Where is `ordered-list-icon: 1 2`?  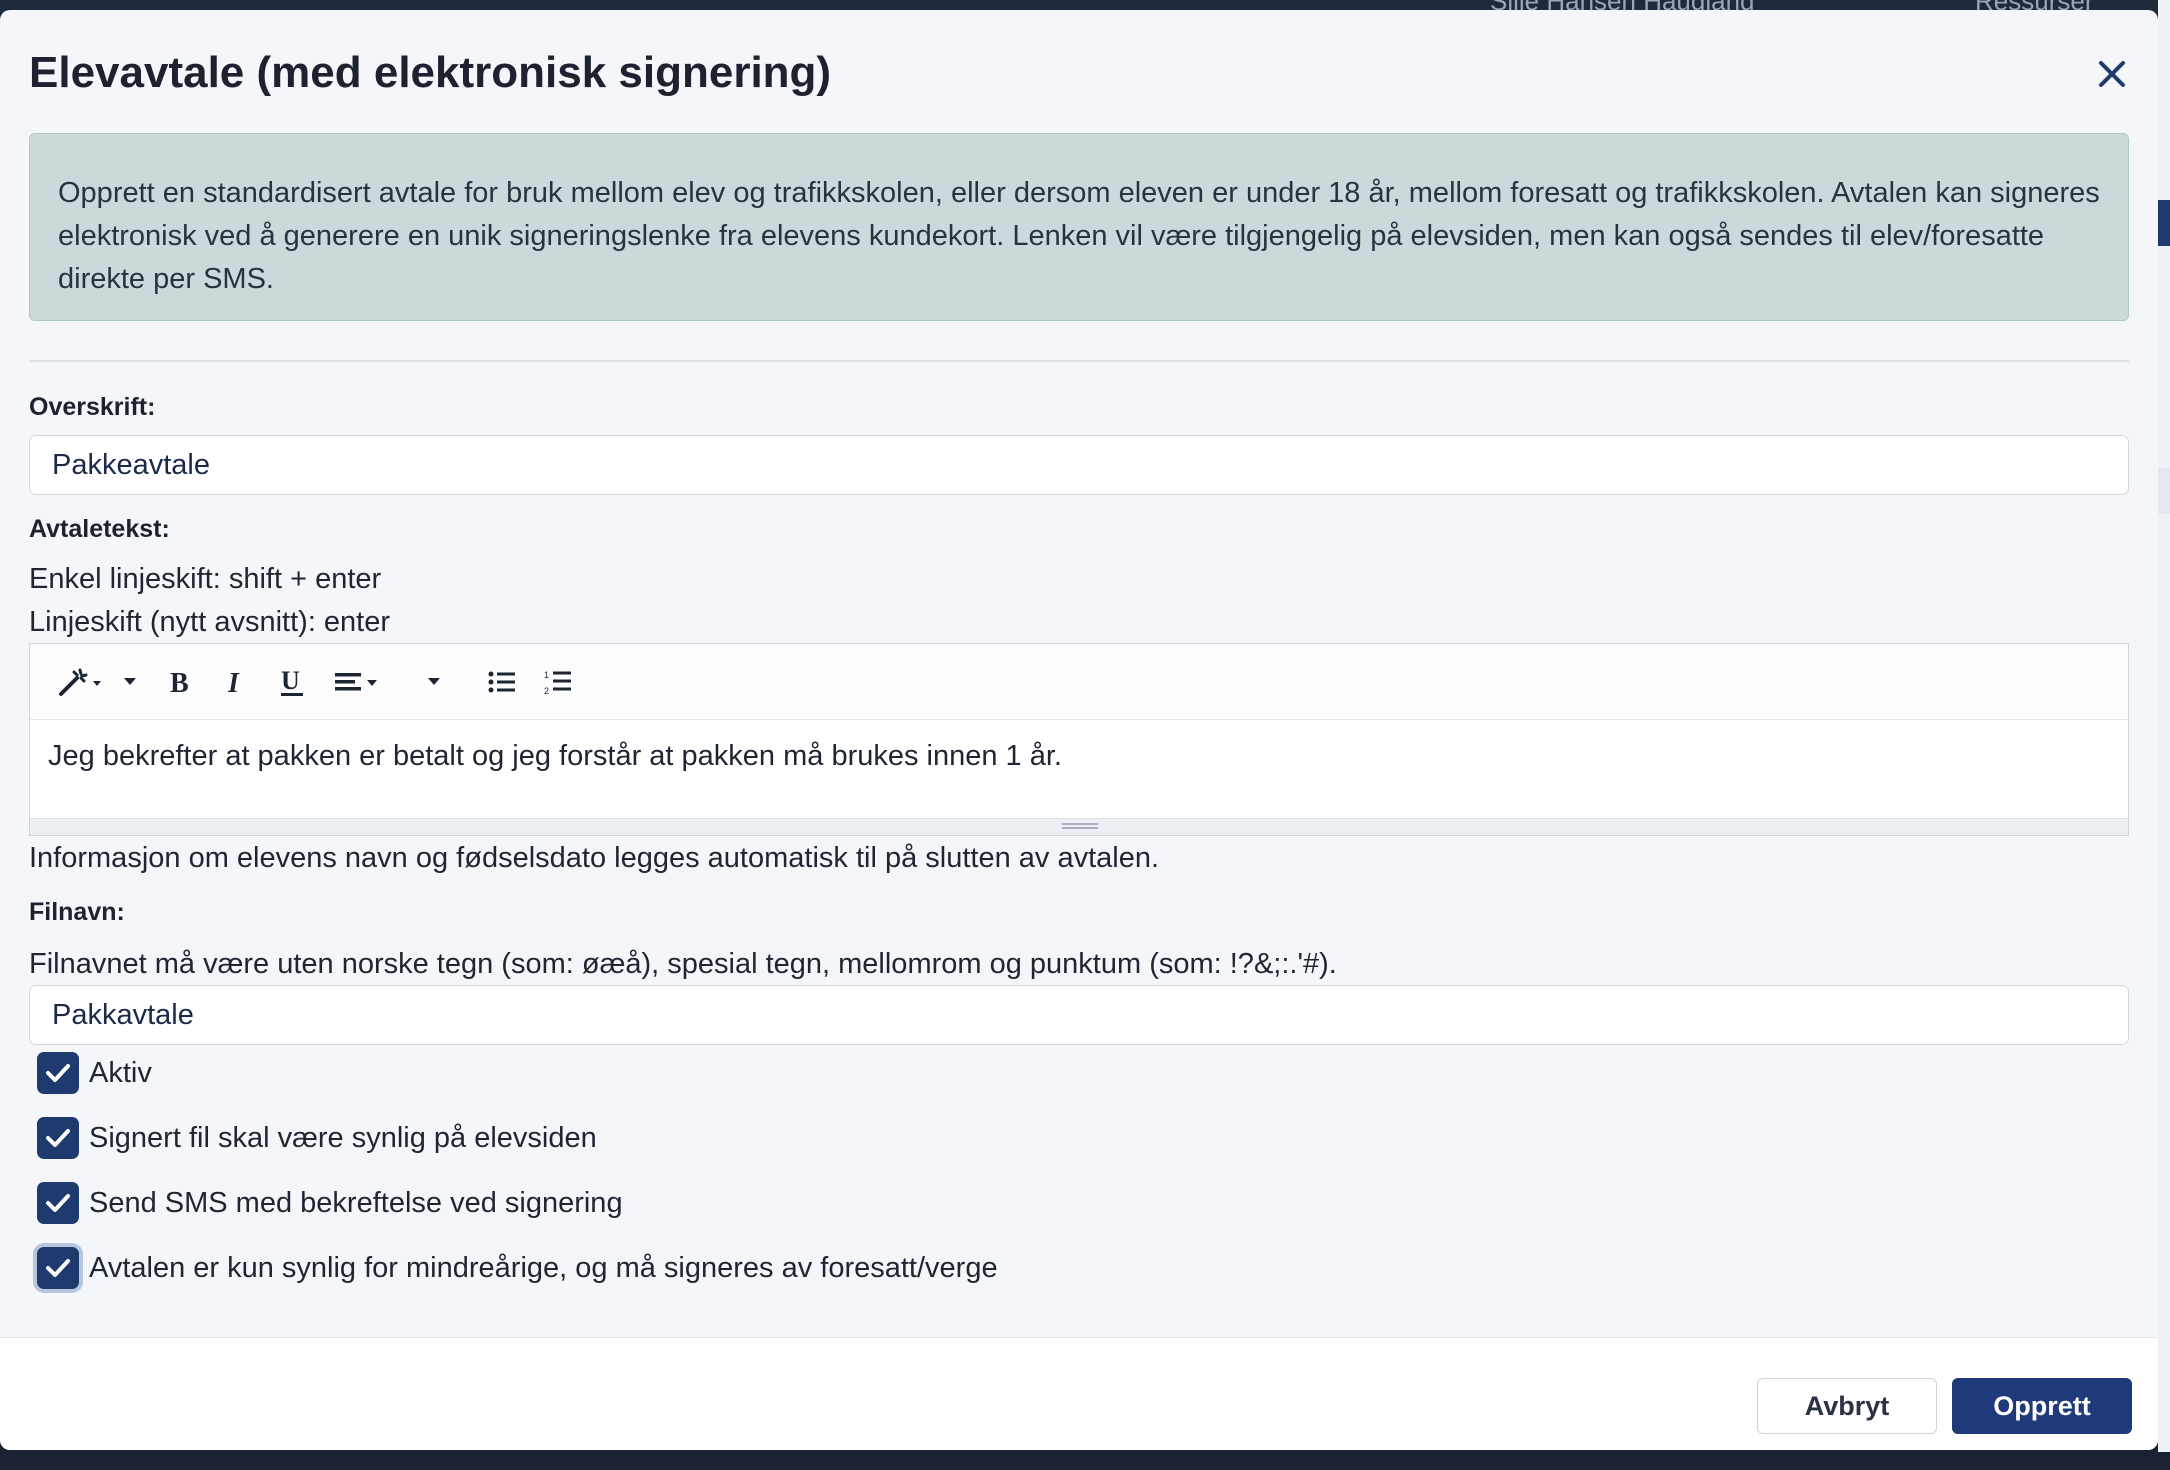
ordered-list-icon: 1 2 is located at coordinates (557, 683).